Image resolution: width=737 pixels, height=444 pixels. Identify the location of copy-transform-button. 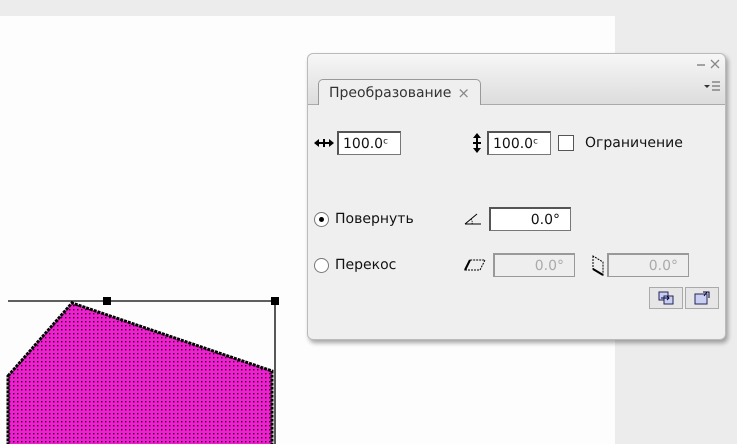
(666, 298).